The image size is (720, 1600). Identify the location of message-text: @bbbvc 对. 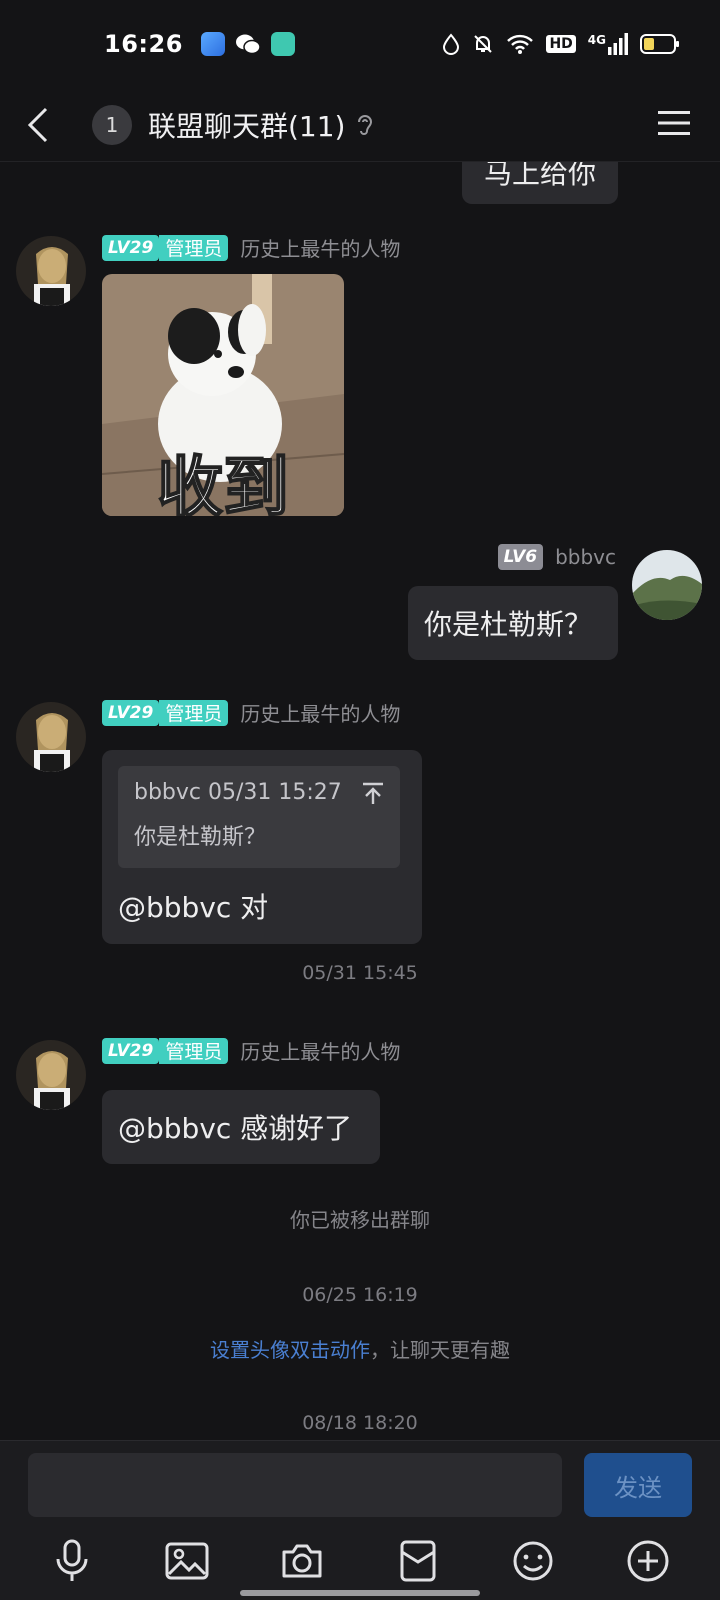
(193, 907).